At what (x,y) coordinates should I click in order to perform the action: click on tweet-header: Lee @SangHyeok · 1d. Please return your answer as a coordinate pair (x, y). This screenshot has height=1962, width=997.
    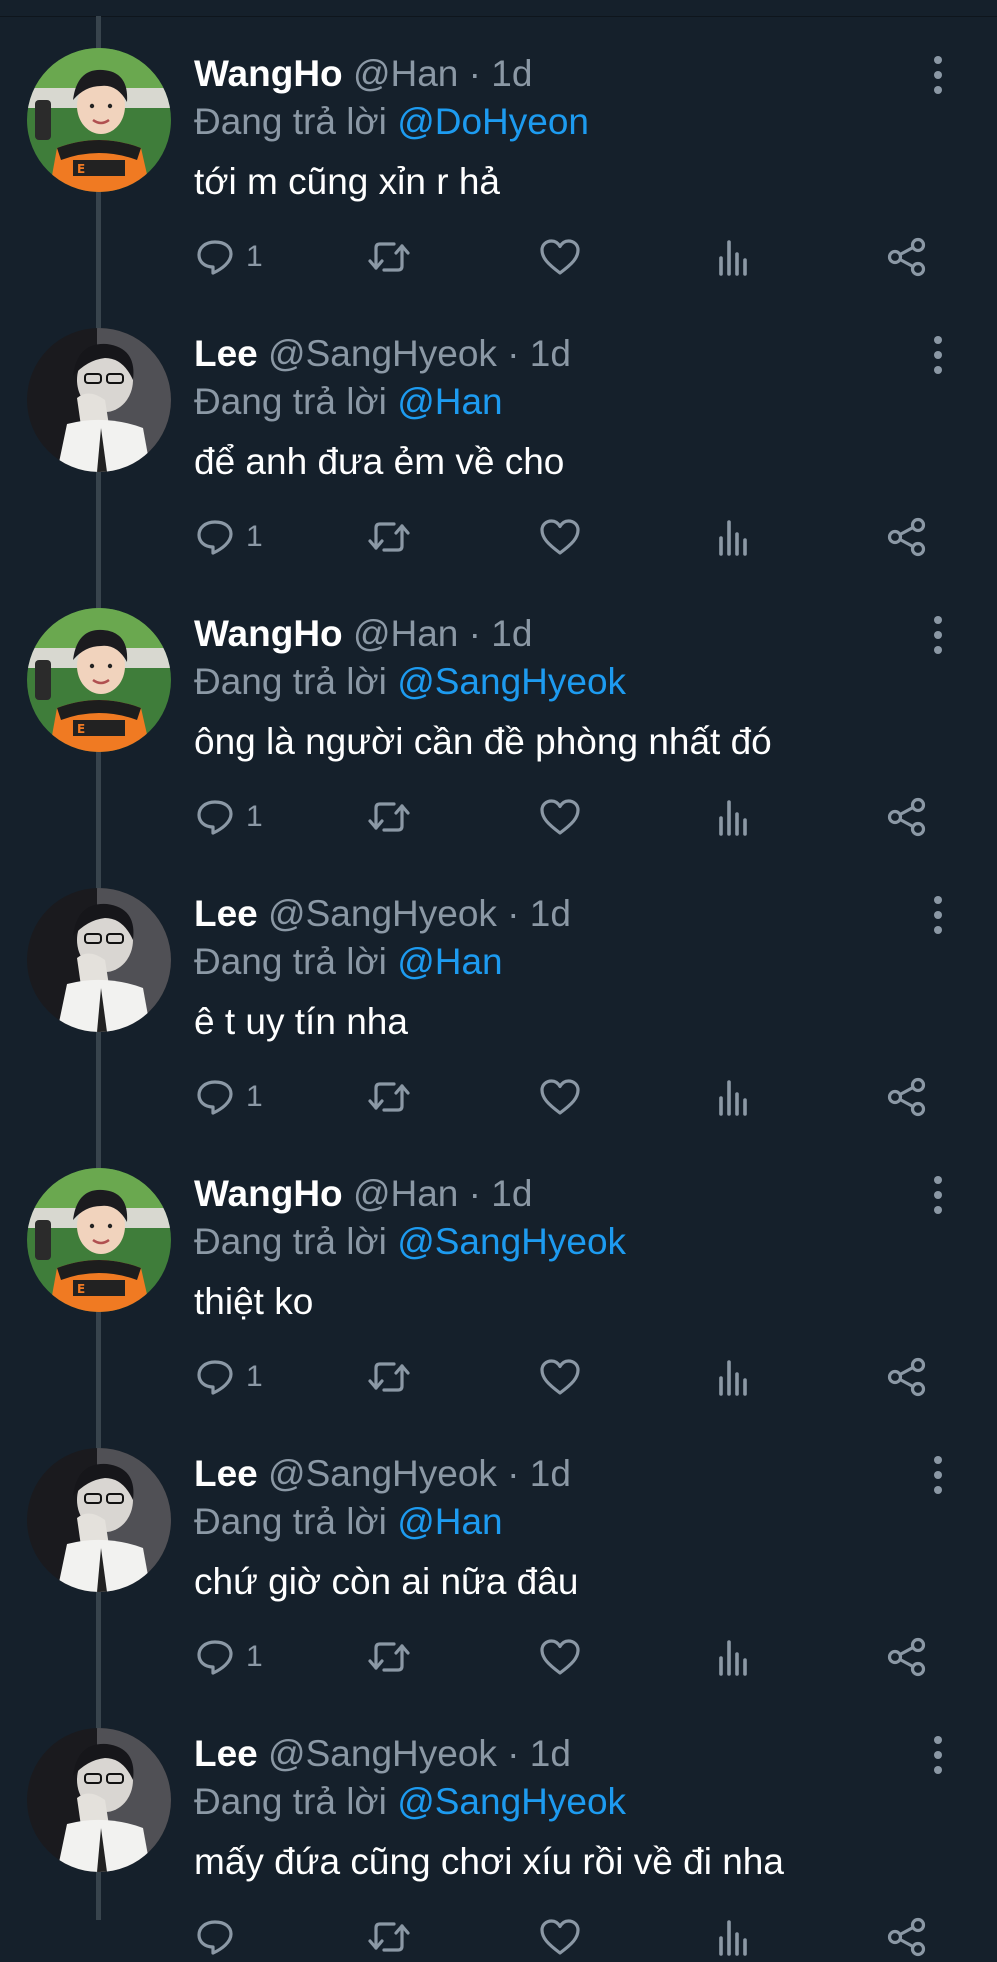
    Looking at the image, I should click on (382, 1754).